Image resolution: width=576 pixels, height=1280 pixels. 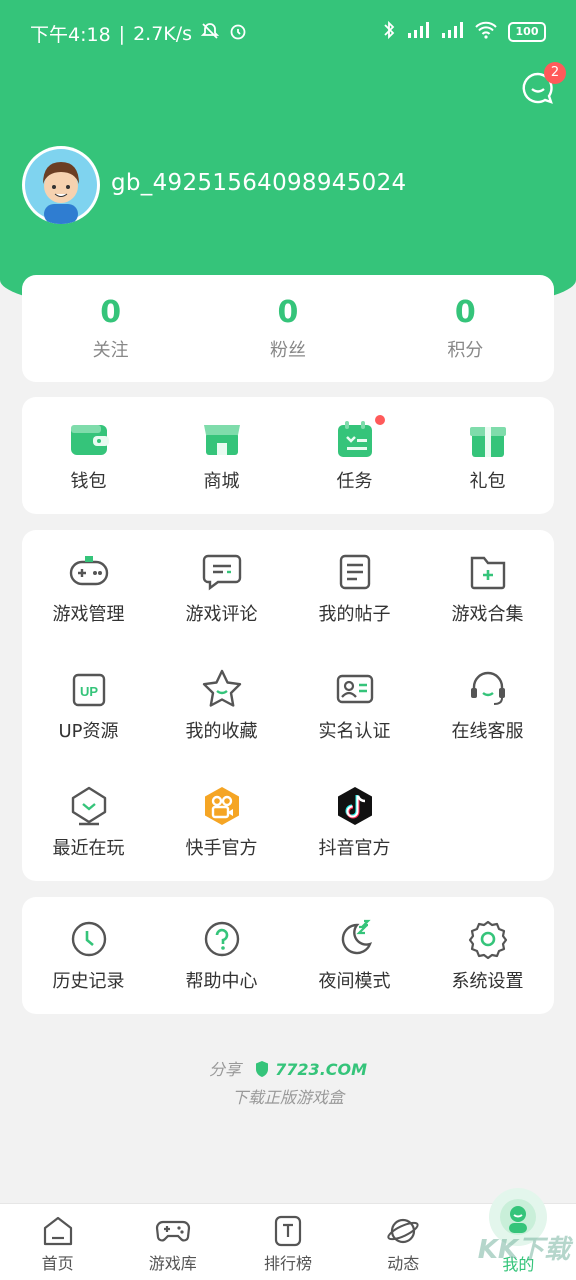 What do you see at coordinates (488, 572) in the screenshot?
I see `folder-add-icon` at bounding box center [488, 572].